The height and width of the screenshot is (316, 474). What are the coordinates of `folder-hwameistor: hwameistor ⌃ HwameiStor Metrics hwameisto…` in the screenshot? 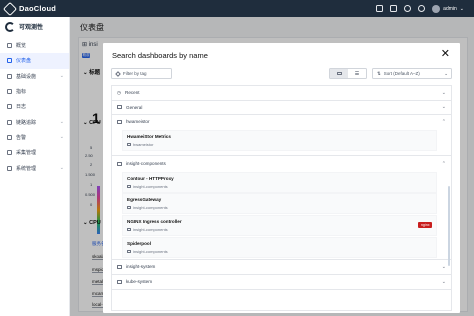 It's located at (281, 135).